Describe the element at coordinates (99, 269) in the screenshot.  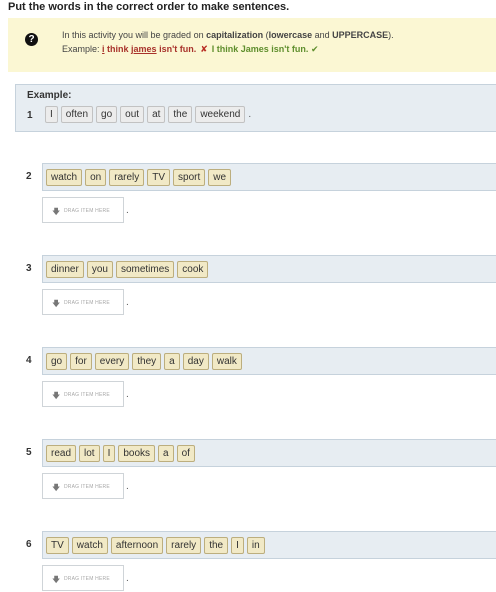
I see `draggable-word: you` at that location.